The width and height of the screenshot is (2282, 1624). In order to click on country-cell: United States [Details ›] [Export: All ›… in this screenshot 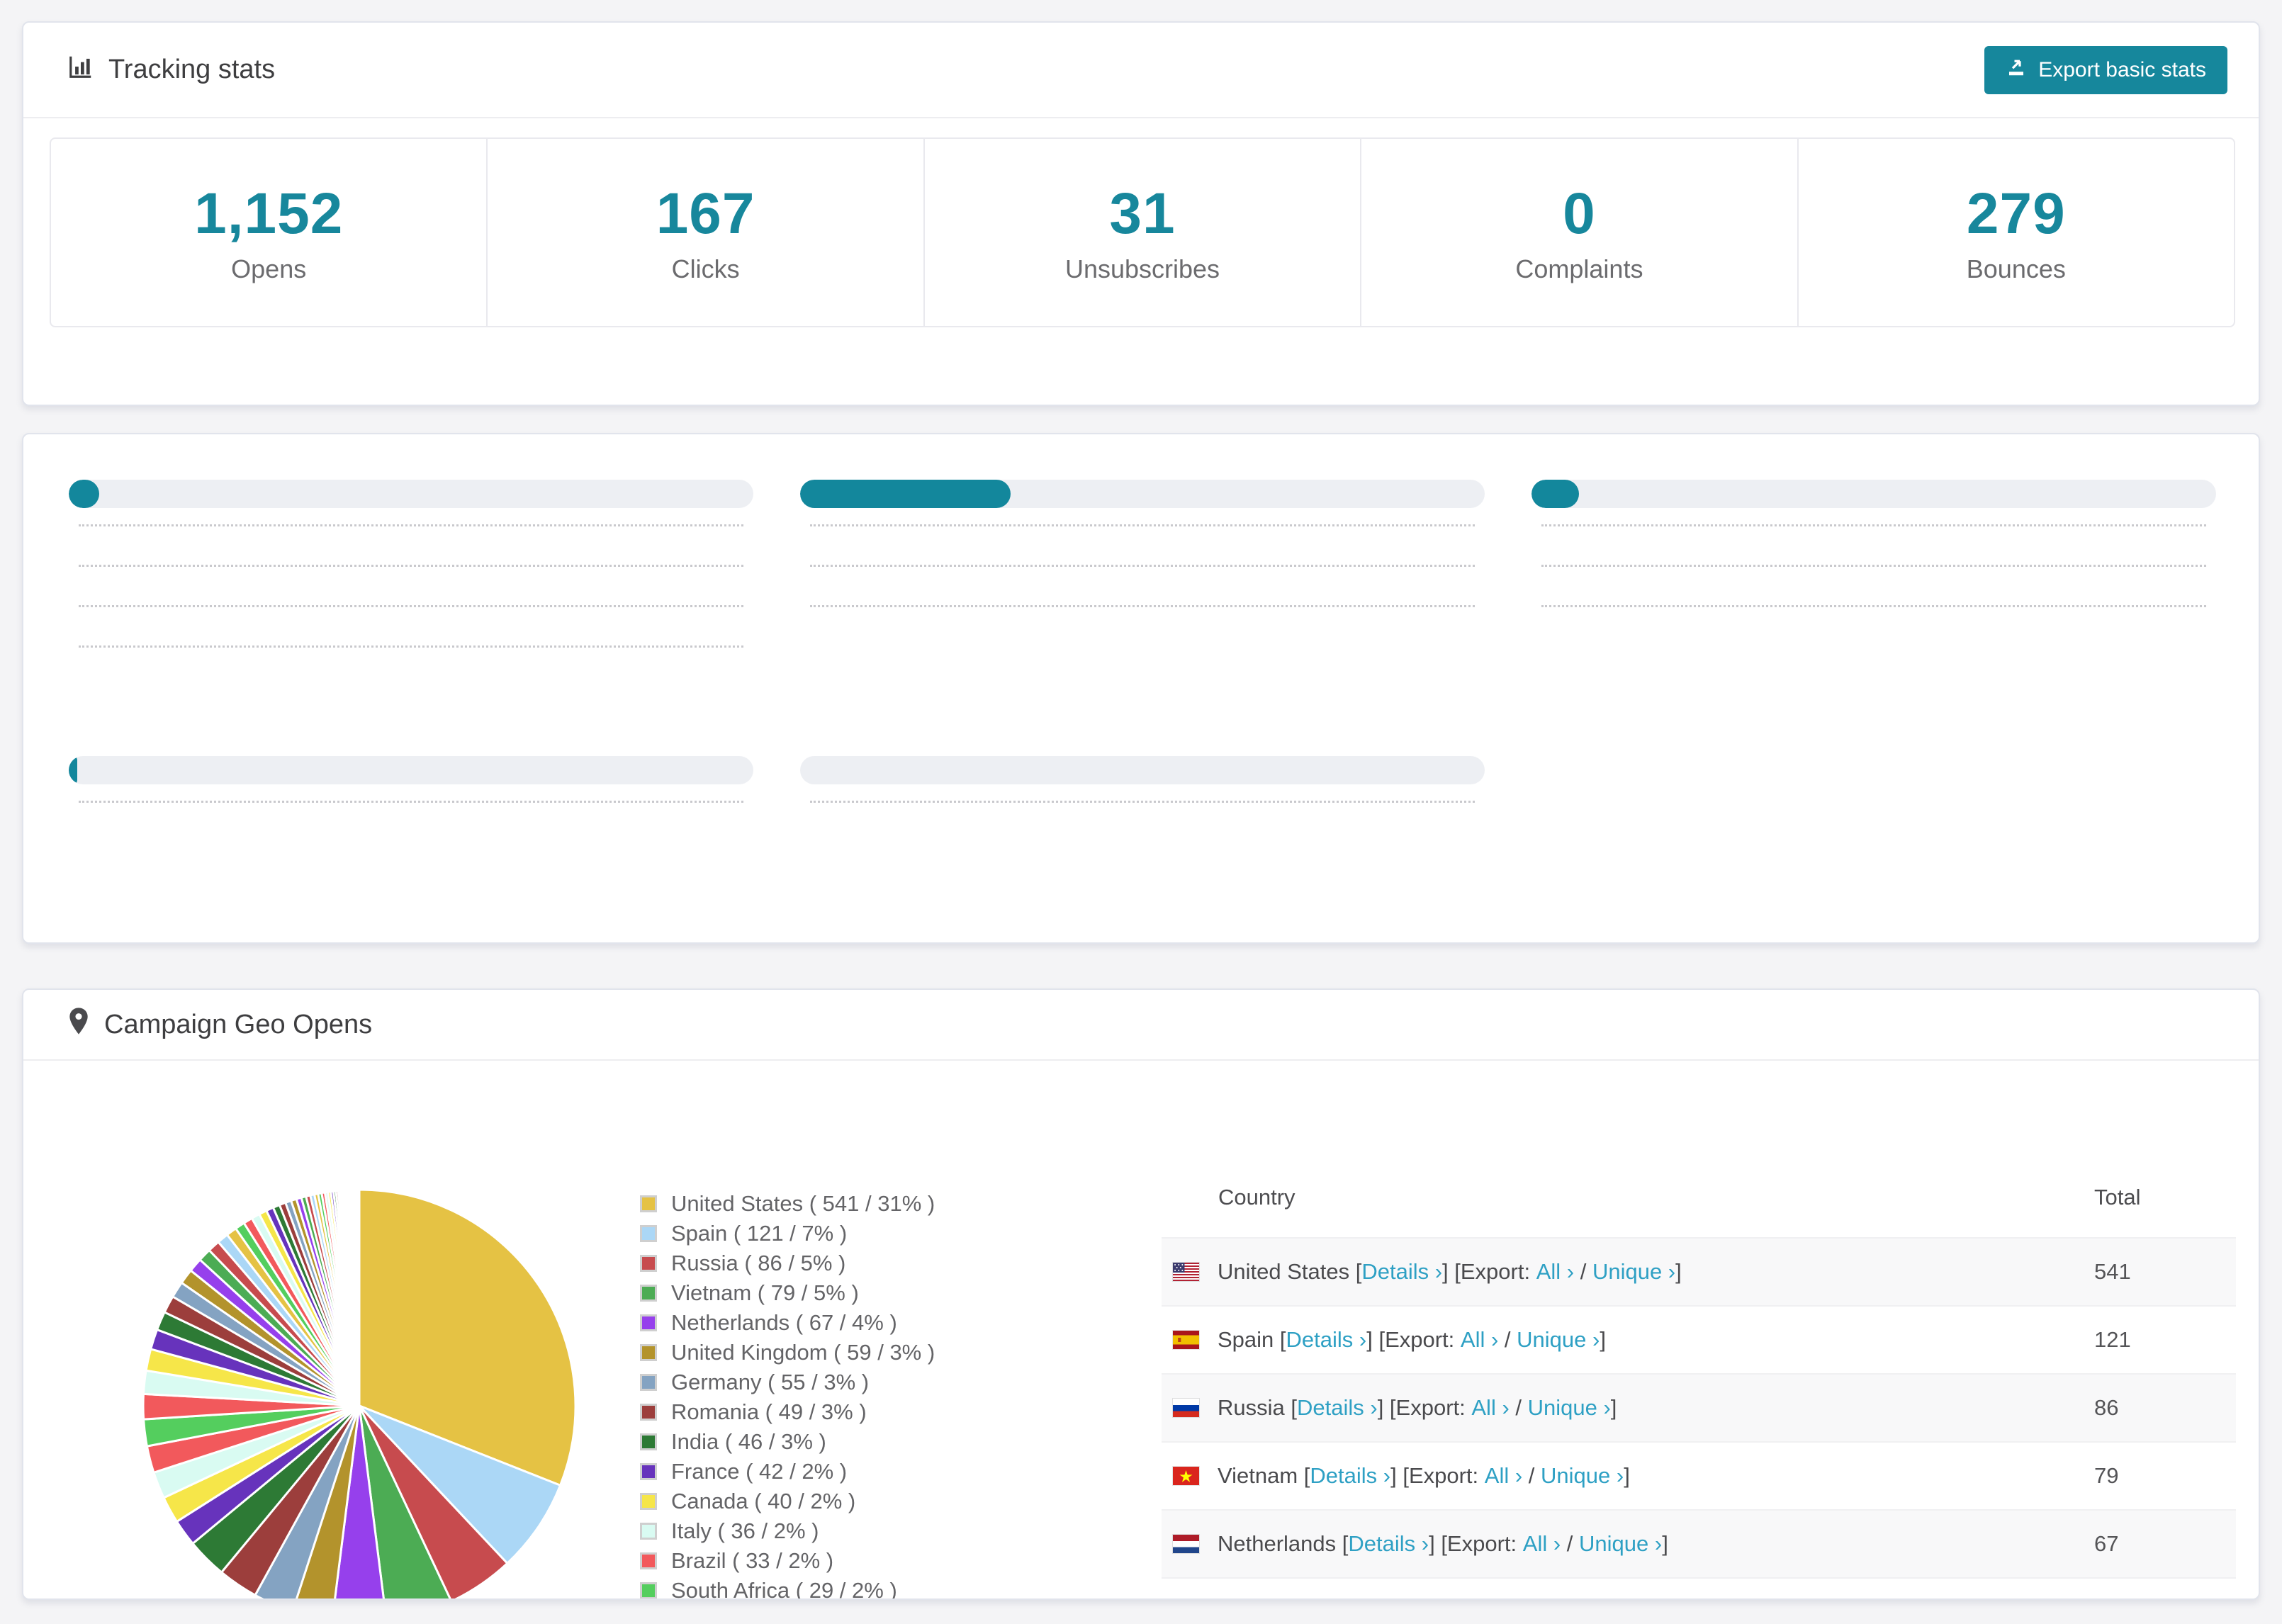, I will do `click(1628, 1272)`.